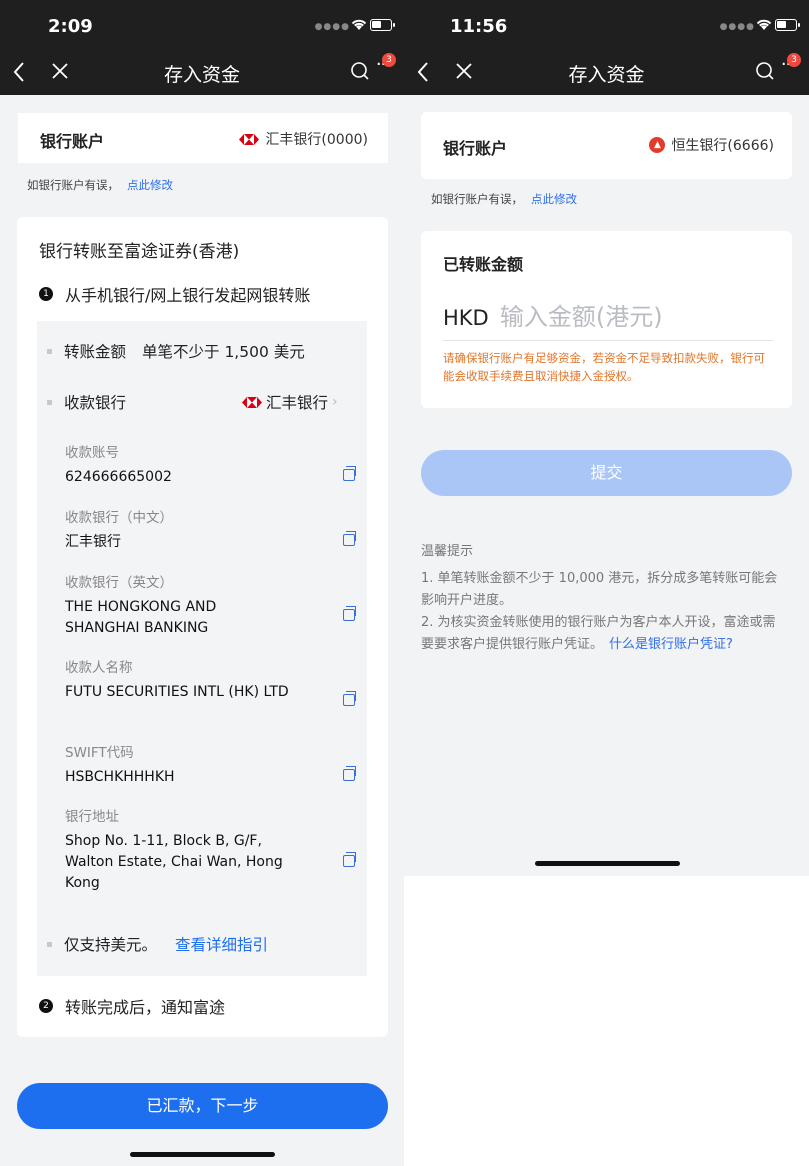  Describe the element at coordinates (606, 145) in the screenshot. I see `bank-account-row: 银行账户 ▲ 恒生银行(6666)` at that location.